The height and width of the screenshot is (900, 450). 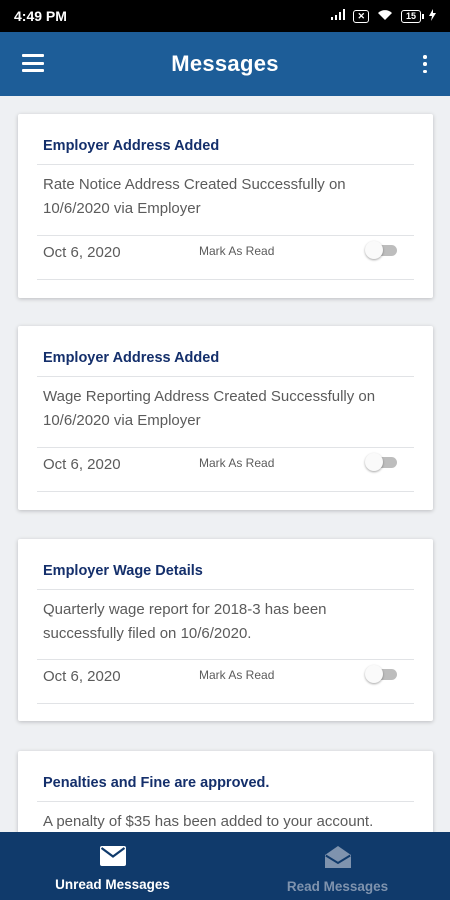 I want to click on bottom-nav: Unread Messages Read Messages, so click(x=225, y=866).